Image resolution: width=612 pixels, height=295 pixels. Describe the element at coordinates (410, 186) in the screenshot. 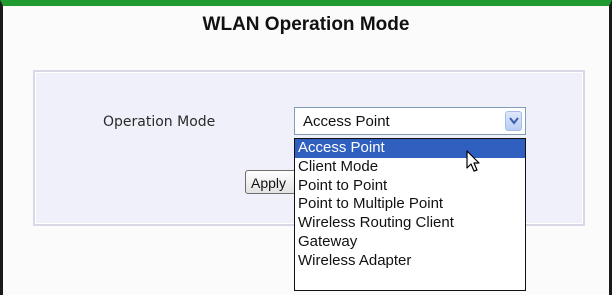

I see `dropdown-option-point-to-point: Point to Point` at that location.